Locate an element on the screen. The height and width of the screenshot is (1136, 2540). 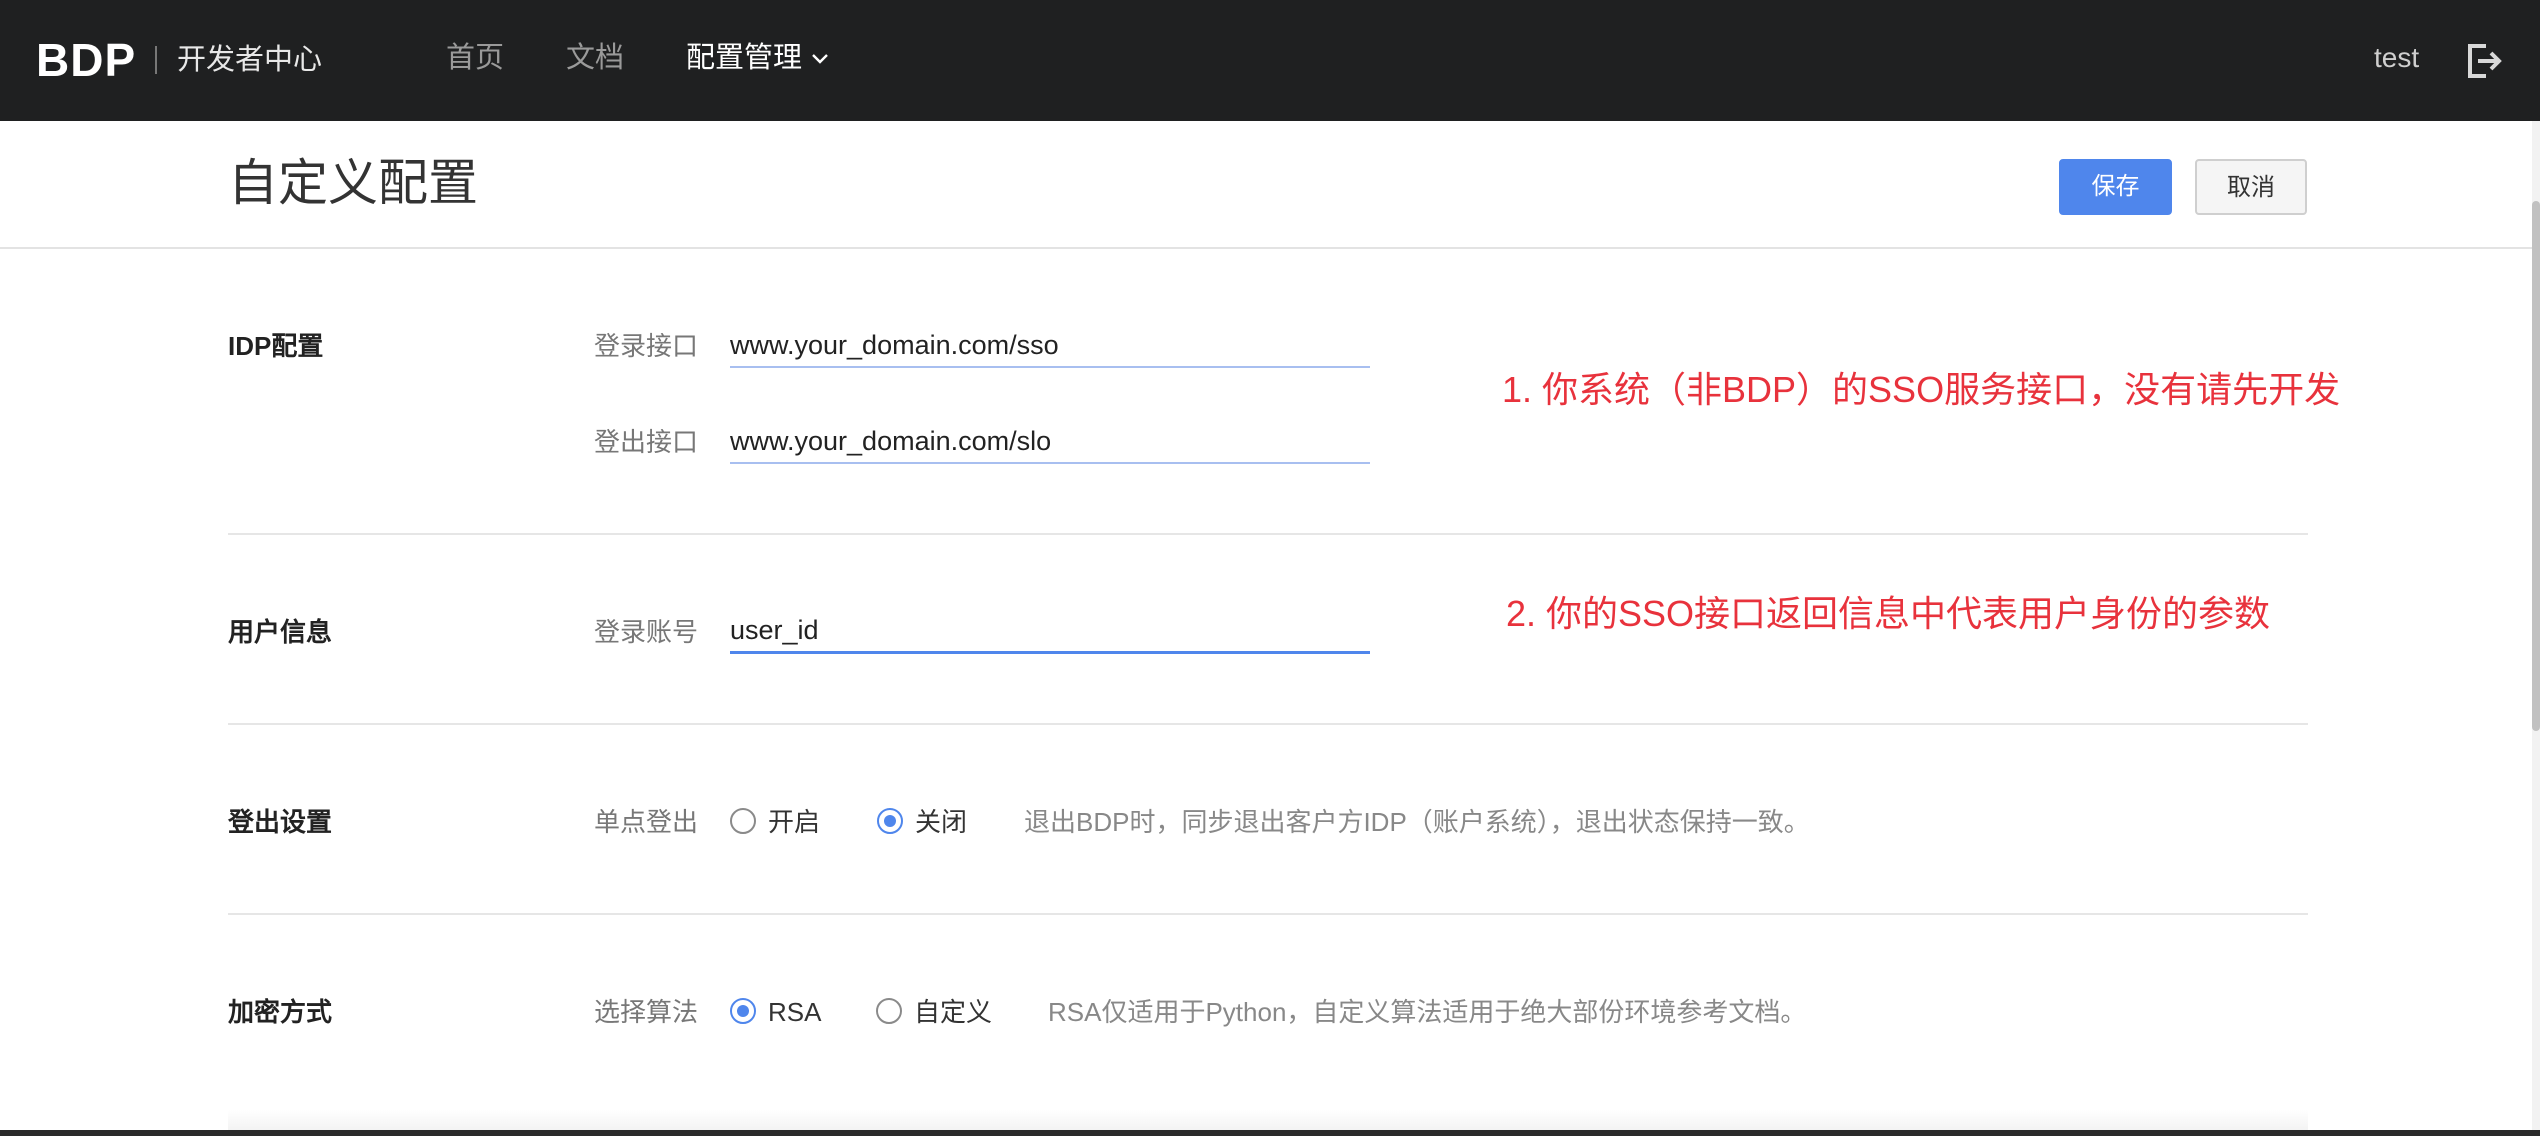
developer-center-label: 开发者中心 is located at coordinates (249, 60).